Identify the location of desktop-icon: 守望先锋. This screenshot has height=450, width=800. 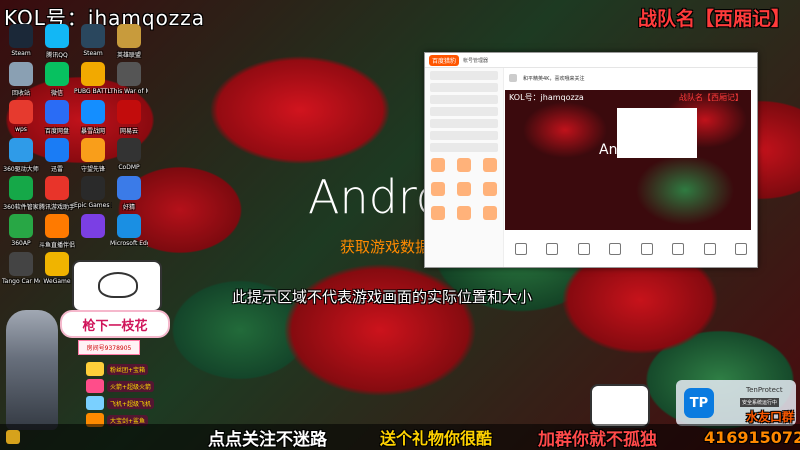
(93, 155).